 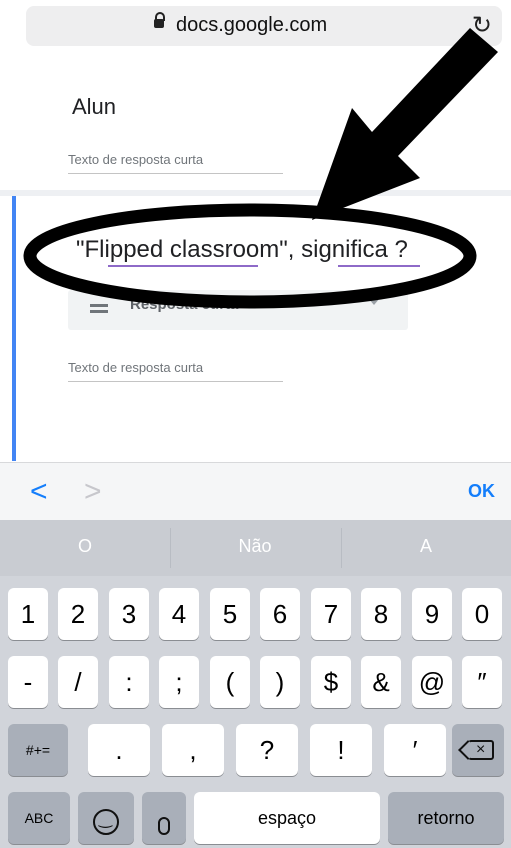 What do you see at coordinates (164, 826) in the screenshot?
I see `microphone-icon` at bounding box center [164, 826].